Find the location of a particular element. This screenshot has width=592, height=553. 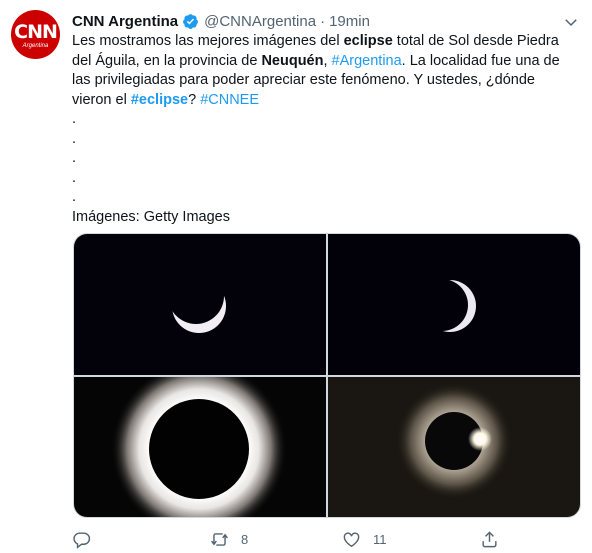

verified-badge-icon is located at coordinates (191, 21).